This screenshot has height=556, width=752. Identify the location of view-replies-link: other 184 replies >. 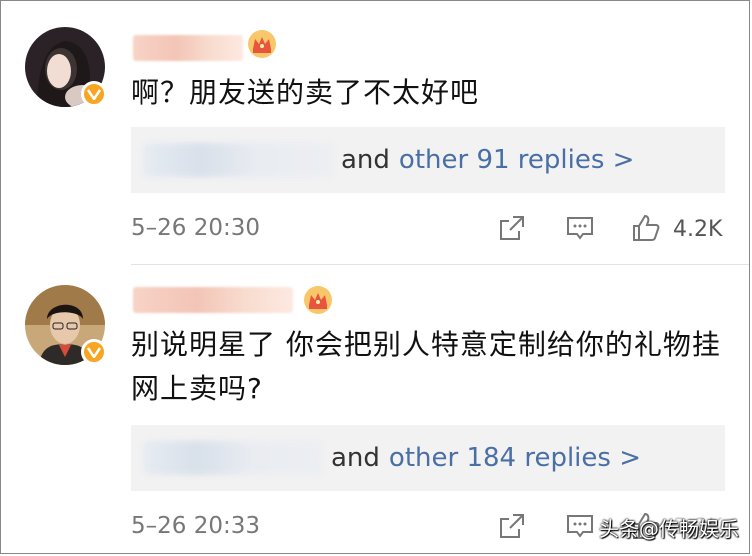
(515, 458).